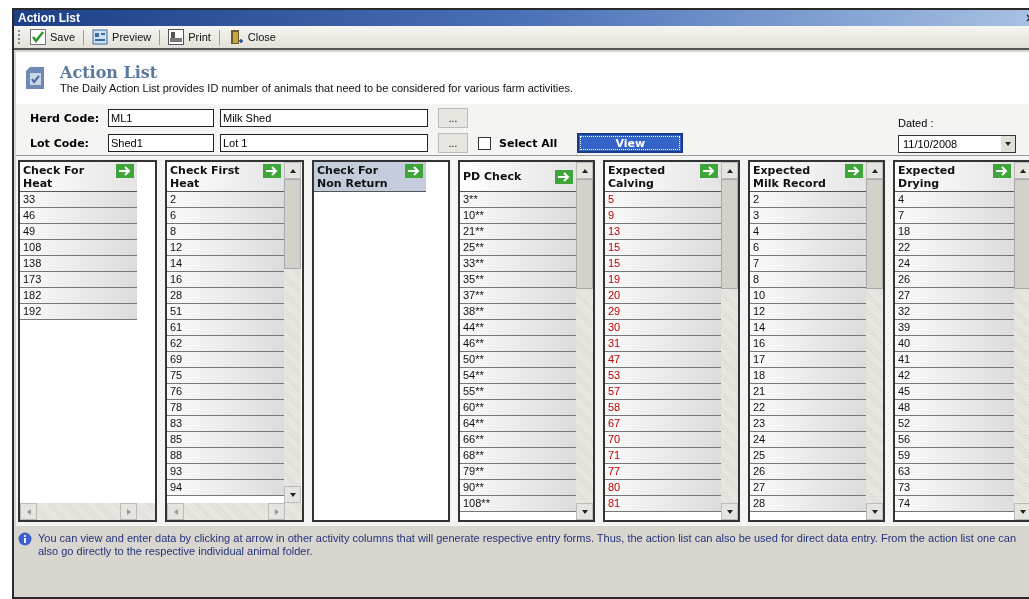 This screenshot has width=1029, height=599. Describe the element at coordinates (518, 392) in the screenshot. I see `list-cell: 55**` at that location.